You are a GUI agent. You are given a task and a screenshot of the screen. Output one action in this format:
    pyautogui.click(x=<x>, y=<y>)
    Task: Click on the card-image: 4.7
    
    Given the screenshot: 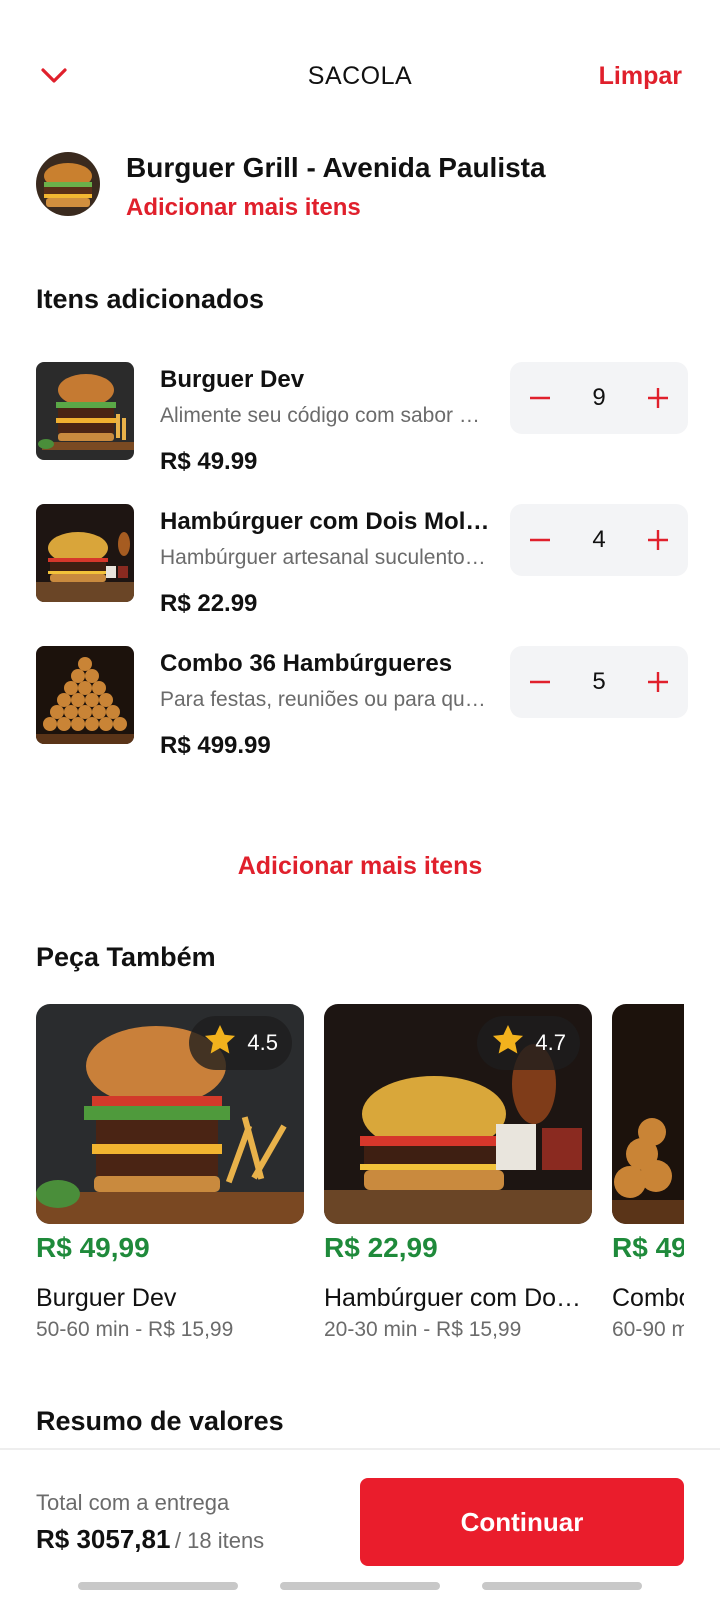 What is the action you would take?
    pyautogui.click(x=458, y=1114)
    